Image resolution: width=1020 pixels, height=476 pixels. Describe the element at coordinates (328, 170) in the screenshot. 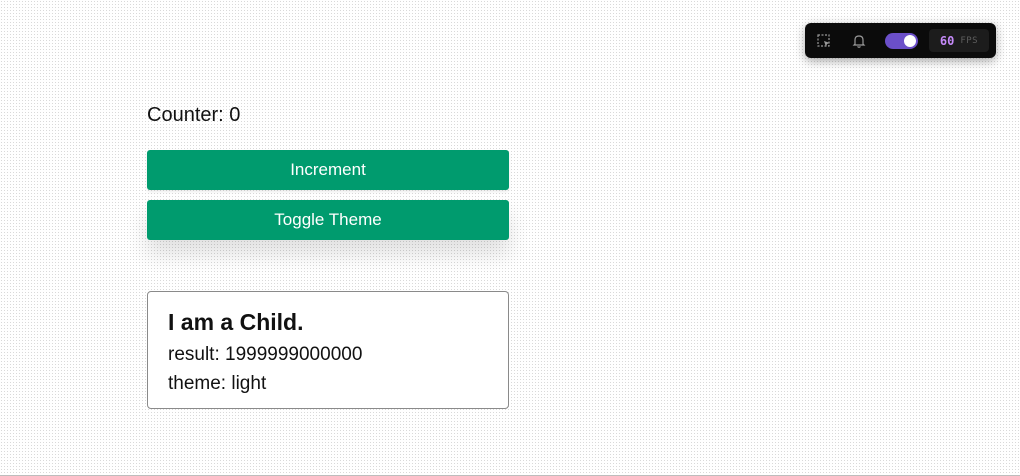

I see `increment-button: Increment` at that location.